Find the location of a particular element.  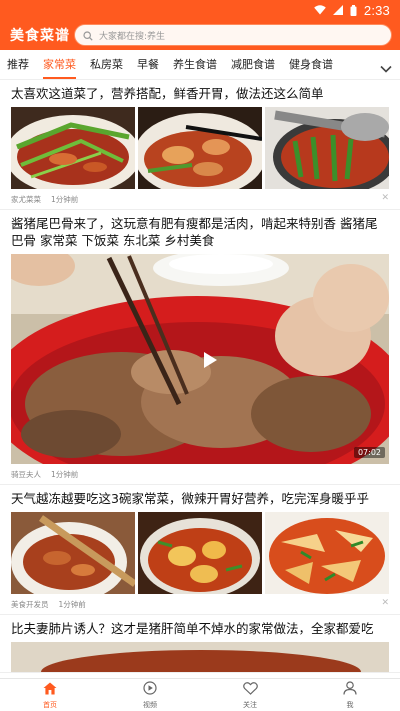

search-input: 大家都在搜:养生 is located at coordinates (233, 35).